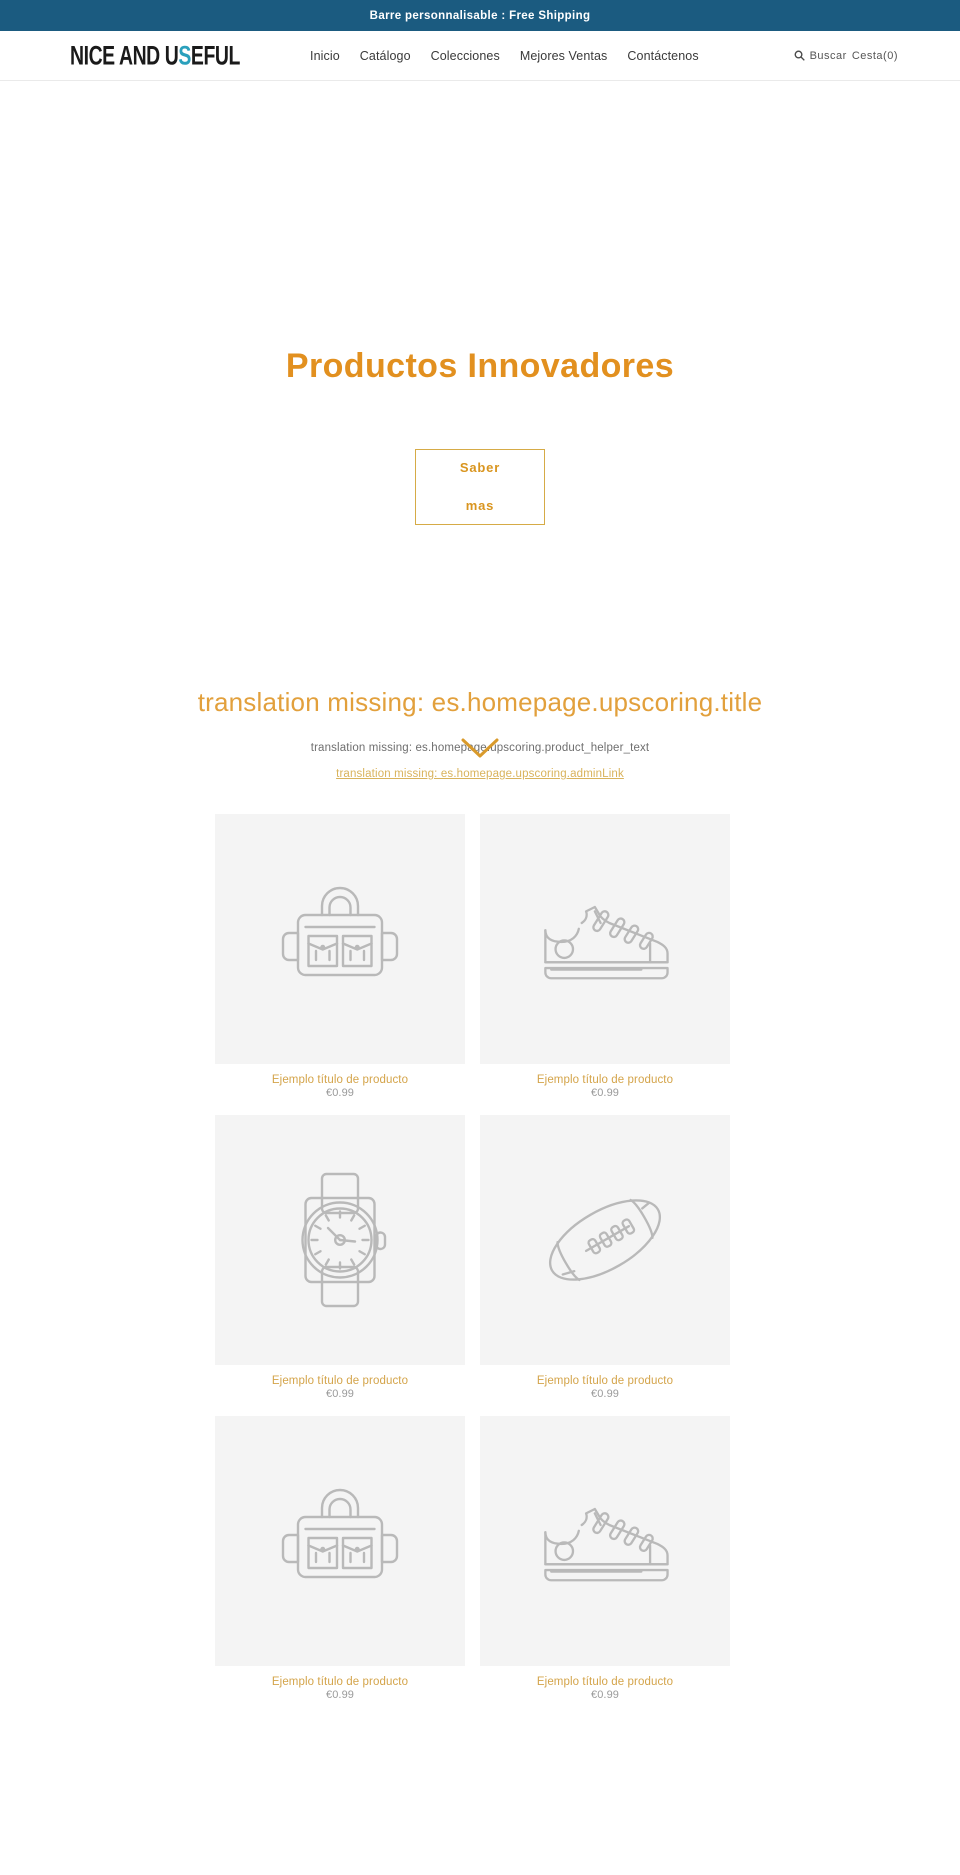 The image size is (960, 1875). What do you see at coordinates (184, 55) in the screenshot?
I see `logo-text-accent: S` at bounding box center [184, 55].